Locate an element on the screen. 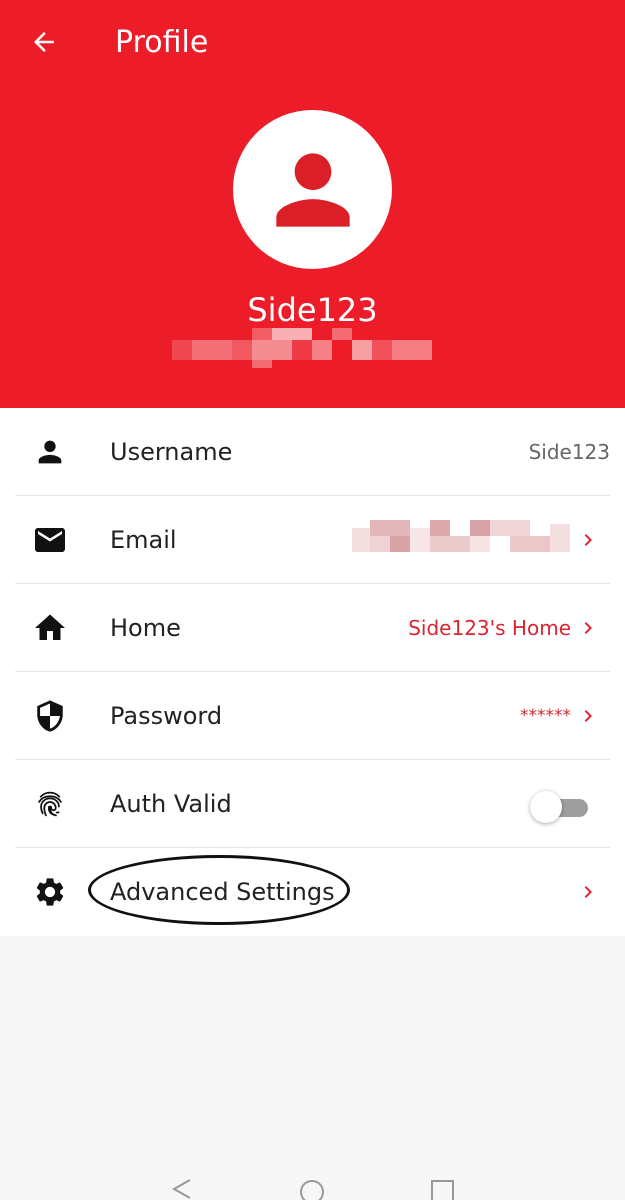  advanced-settings-label: Advanced Settings is located at coordinates (222, 892).